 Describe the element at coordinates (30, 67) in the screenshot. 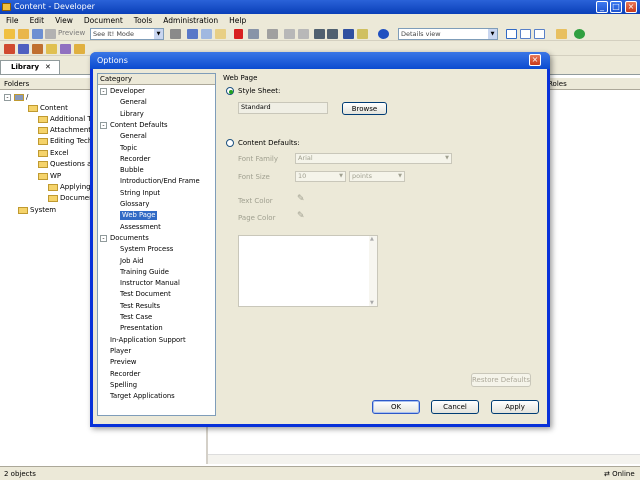

I see `tab-library: Library ✕` at that location.